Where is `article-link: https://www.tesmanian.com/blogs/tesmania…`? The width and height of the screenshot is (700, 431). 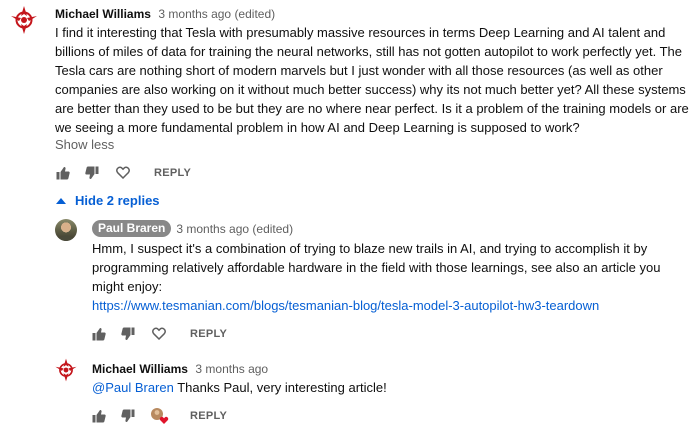 article-link: https://www.tesmanian.com/blogs/tesmania… is located at coordinates (345, 305).